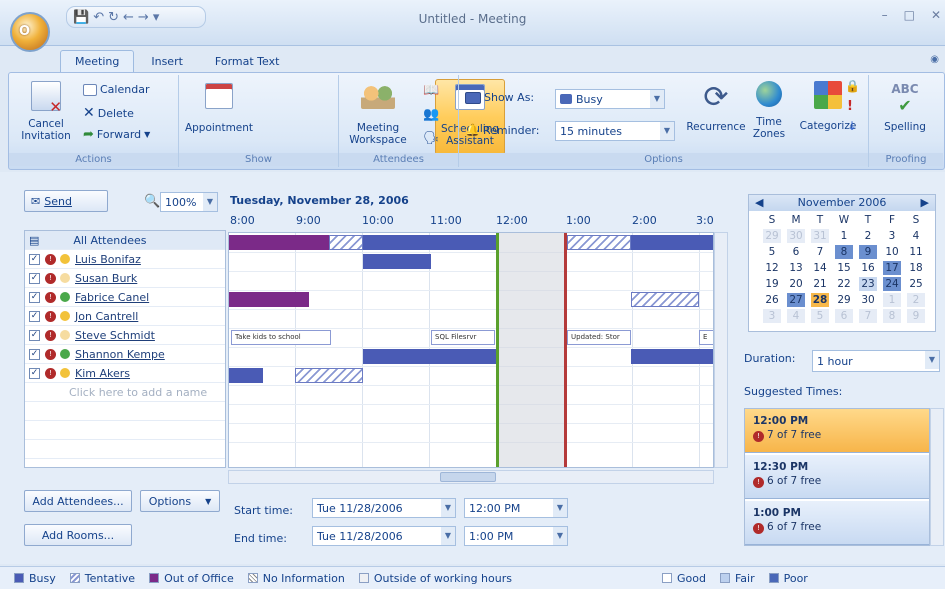 Image resolution: width=945 pixels, height=589 pixels. What do you see at coordinates (599, 337) in the screenshot?
I see `appointment-block: Updated: Stor` at bounding box center [599, 337].